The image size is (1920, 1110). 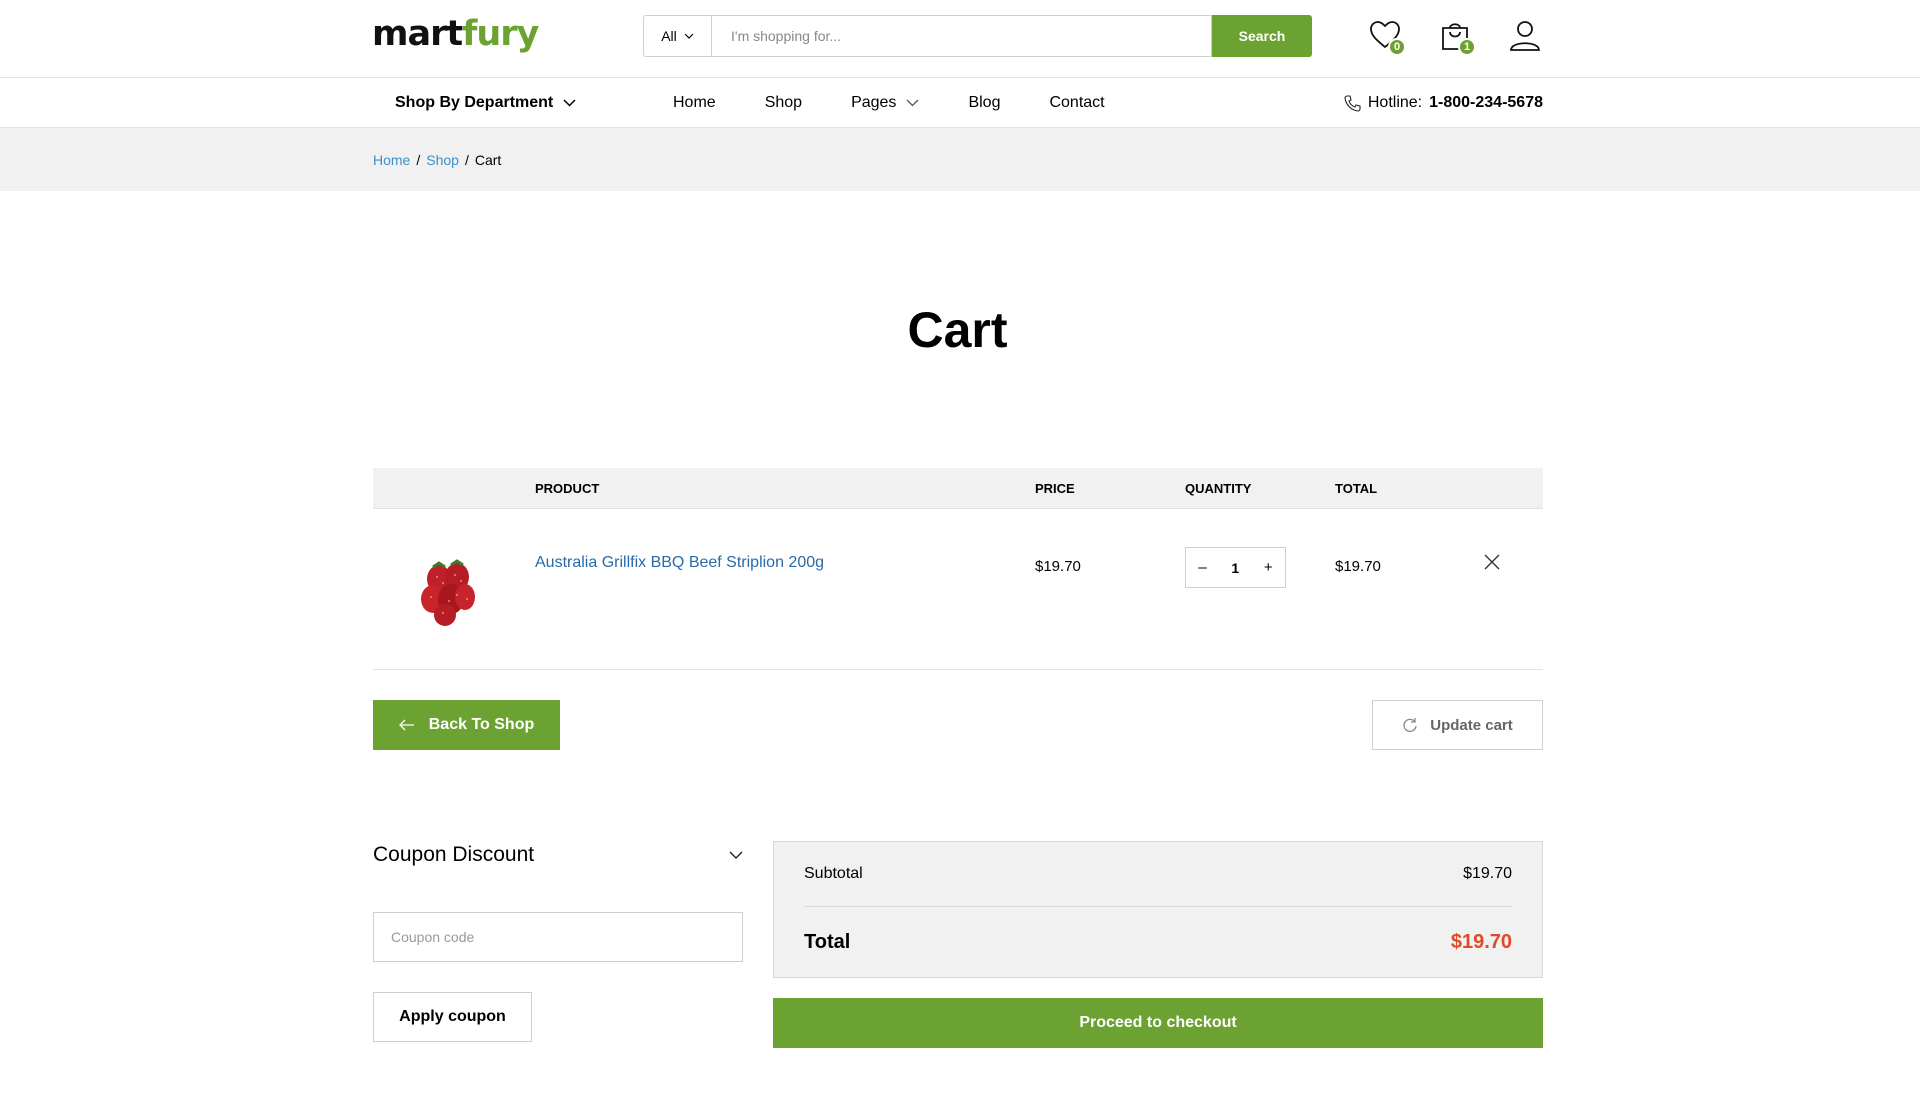 I want to click on nav-link-pages: Pages, so click(x=885, y=103).